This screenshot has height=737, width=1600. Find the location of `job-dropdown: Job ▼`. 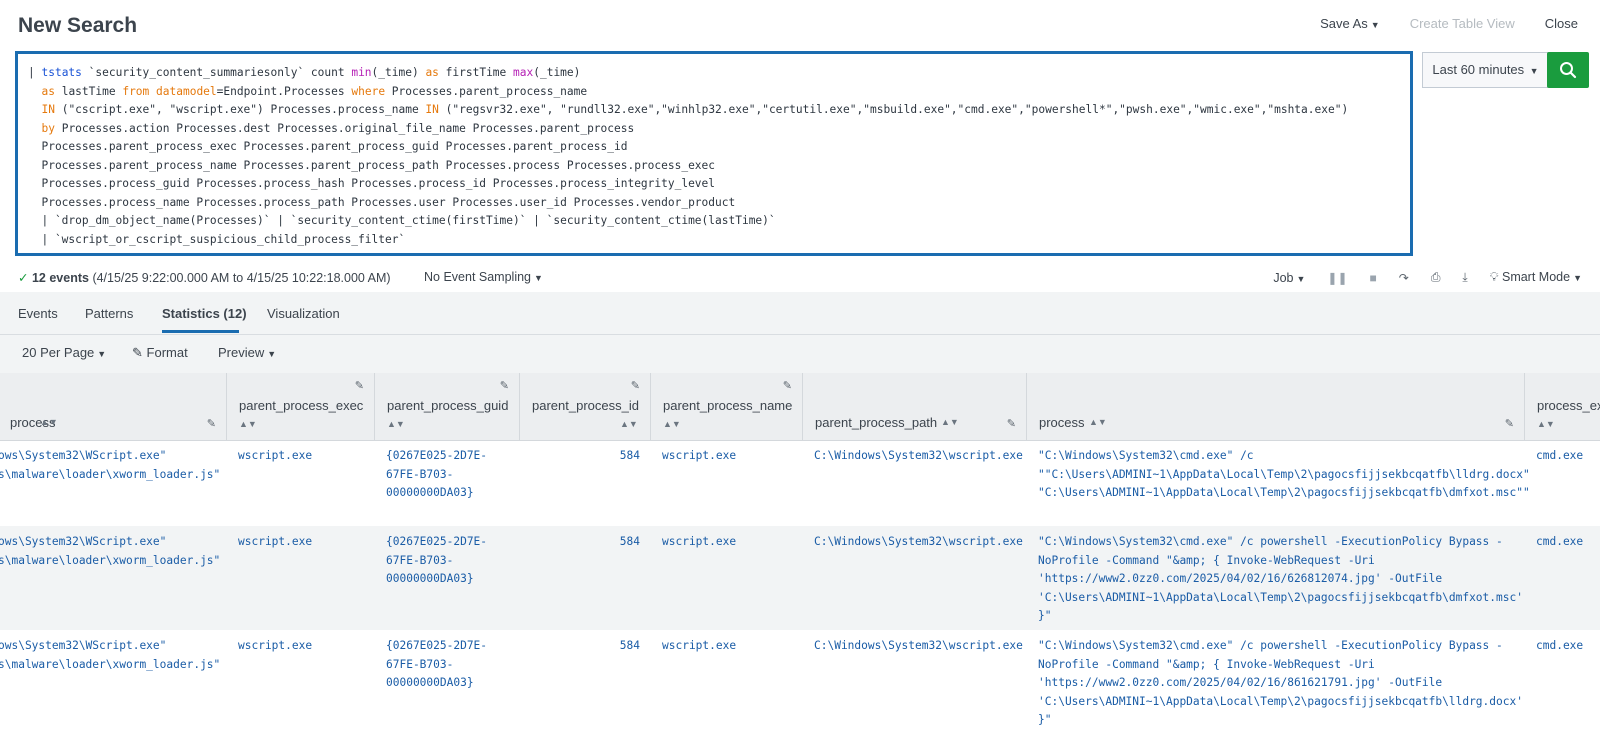

job-dropdown: Job ▼ is located at coordinates (1289, 278).